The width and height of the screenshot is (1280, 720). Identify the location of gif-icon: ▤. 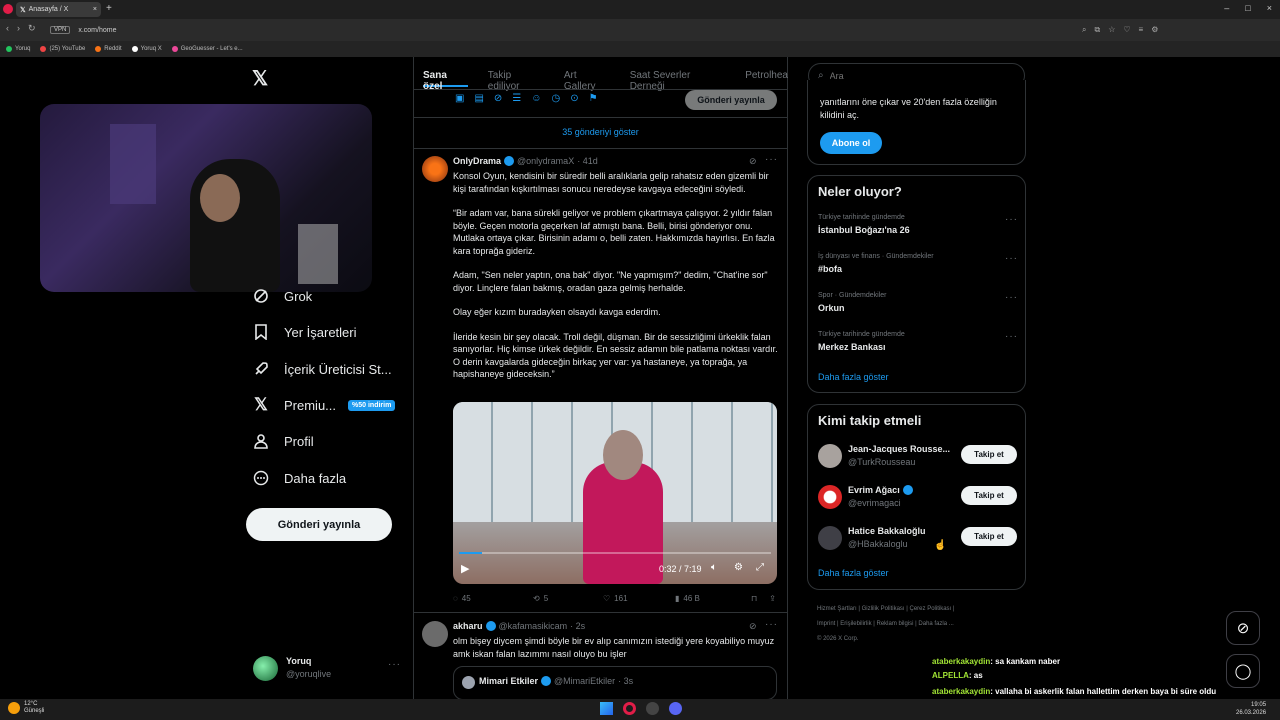
(478, 98).